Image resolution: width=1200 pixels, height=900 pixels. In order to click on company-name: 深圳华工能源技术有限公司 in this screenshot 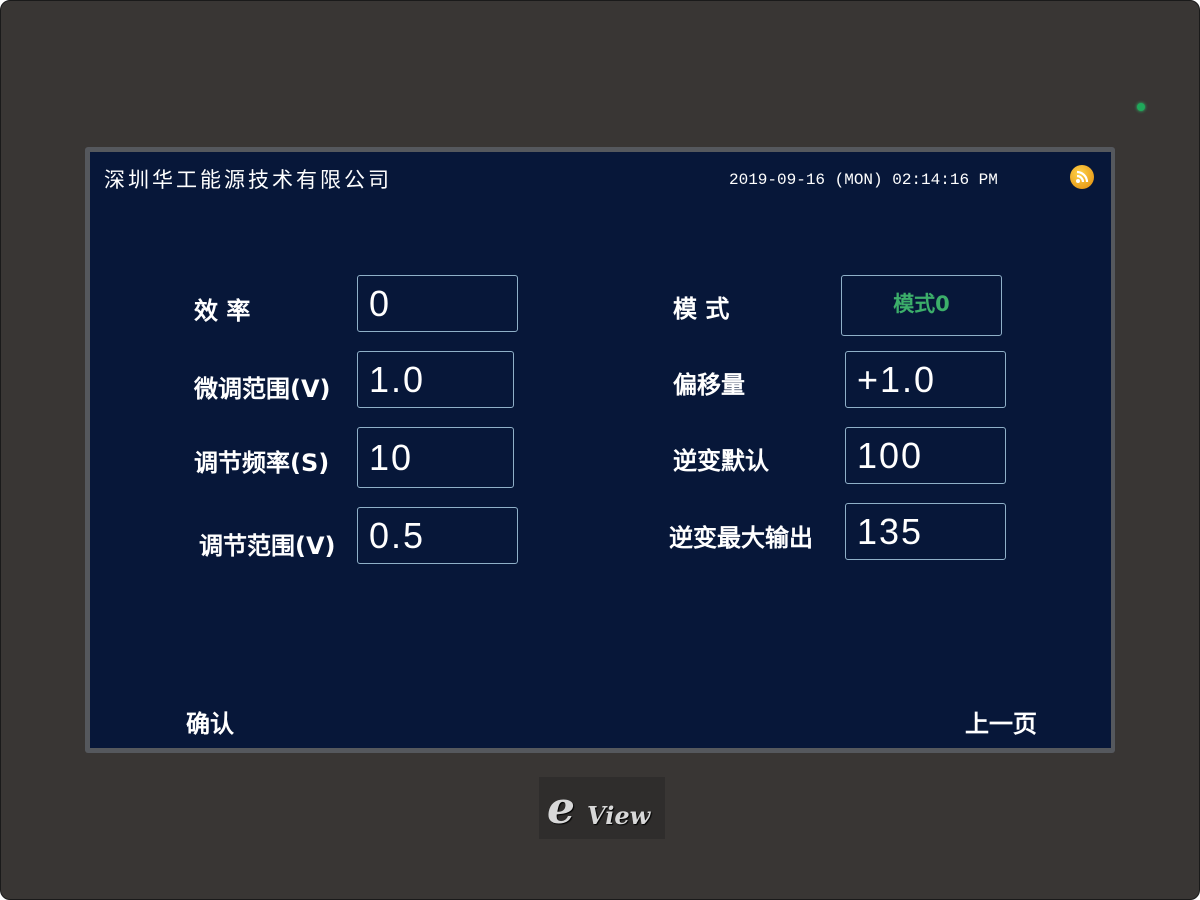, I will do `click(248, 180)`.